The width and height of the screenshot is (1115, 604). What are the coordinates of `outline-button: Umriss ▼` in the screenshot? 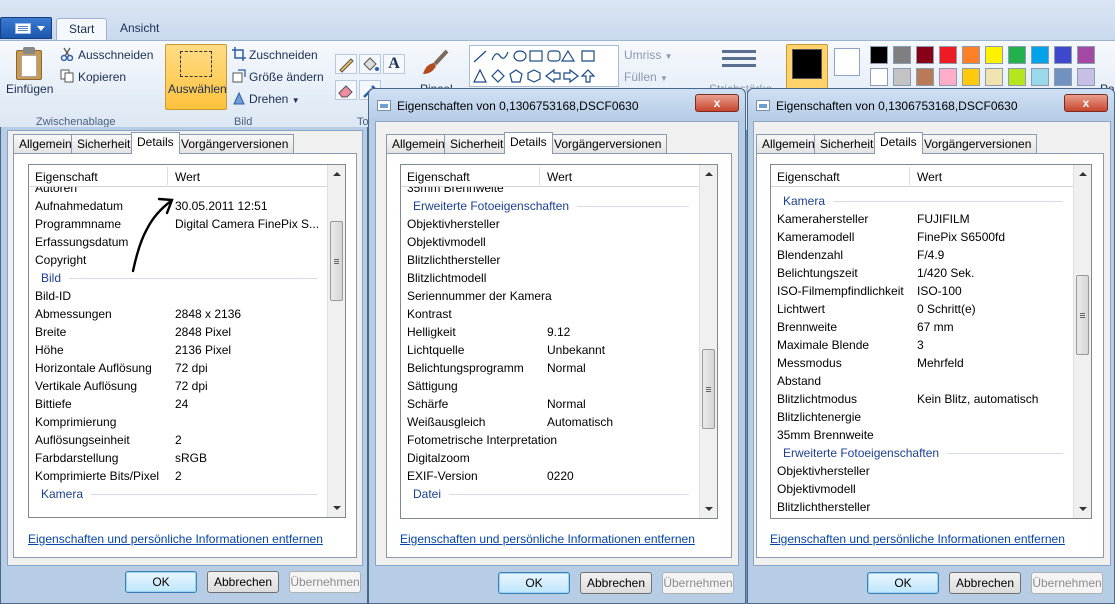 It's located at (648, 55).